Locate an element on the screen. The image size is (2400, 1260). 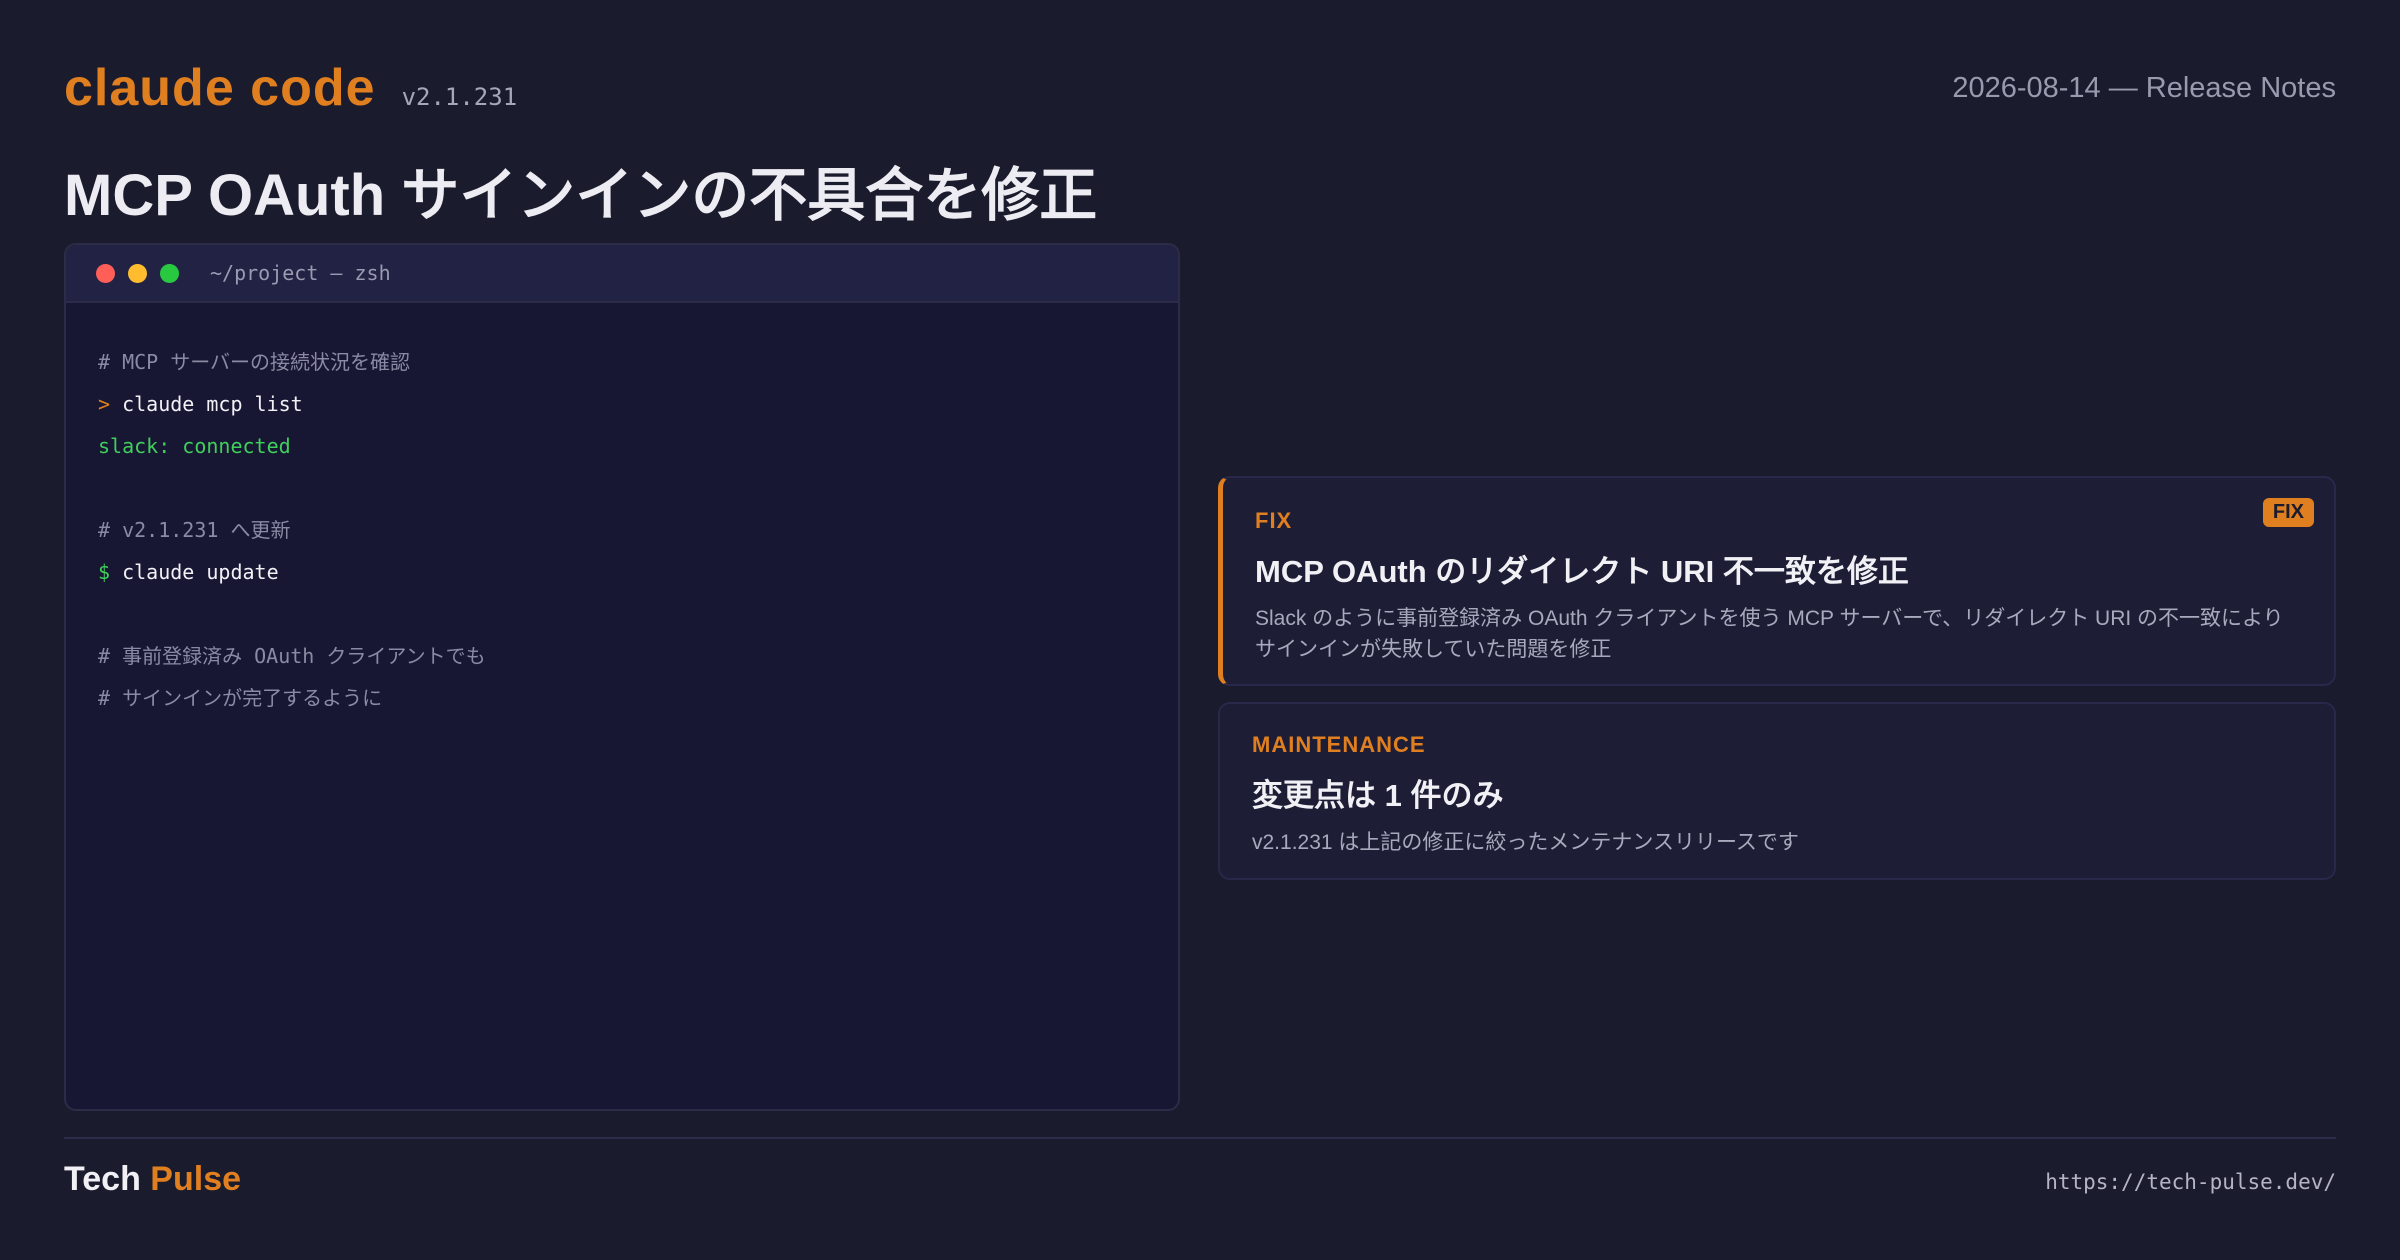
command-text: claude mcp list is located at coordinates (206, 404).